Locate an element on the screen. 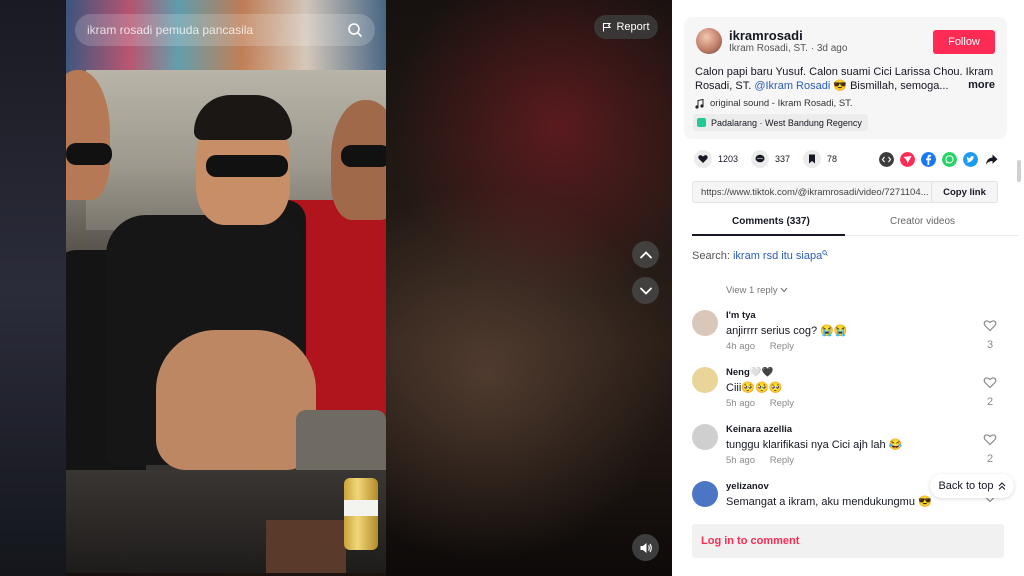  author-avatar is located at coordinates (709, 41).